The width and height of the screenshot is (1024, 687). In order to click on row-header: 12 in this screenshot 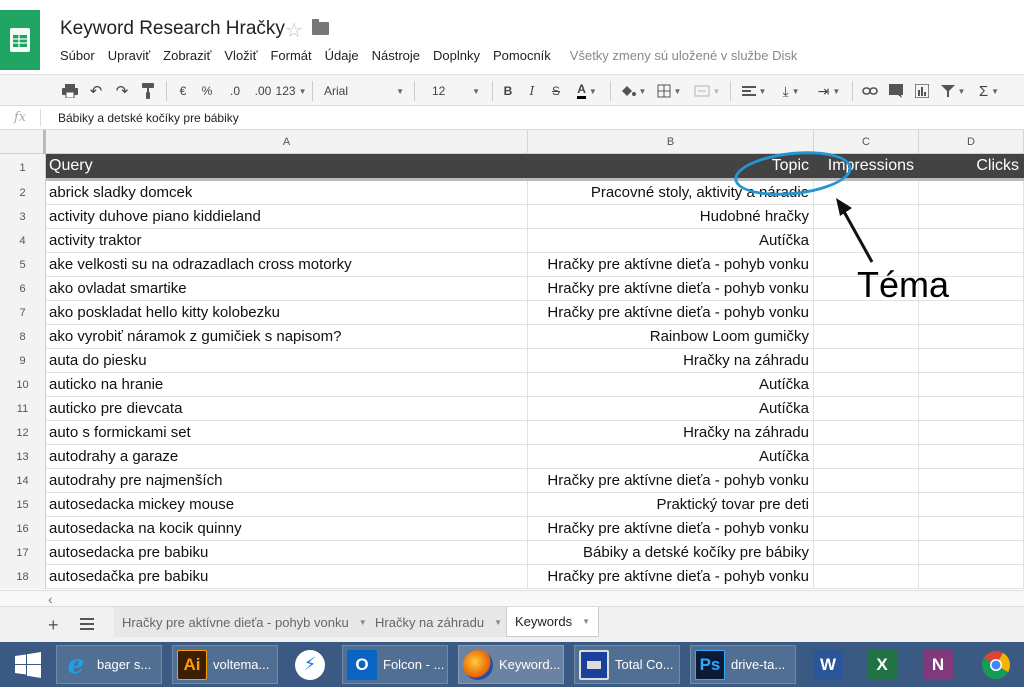, I will do `click(23, 433)`.